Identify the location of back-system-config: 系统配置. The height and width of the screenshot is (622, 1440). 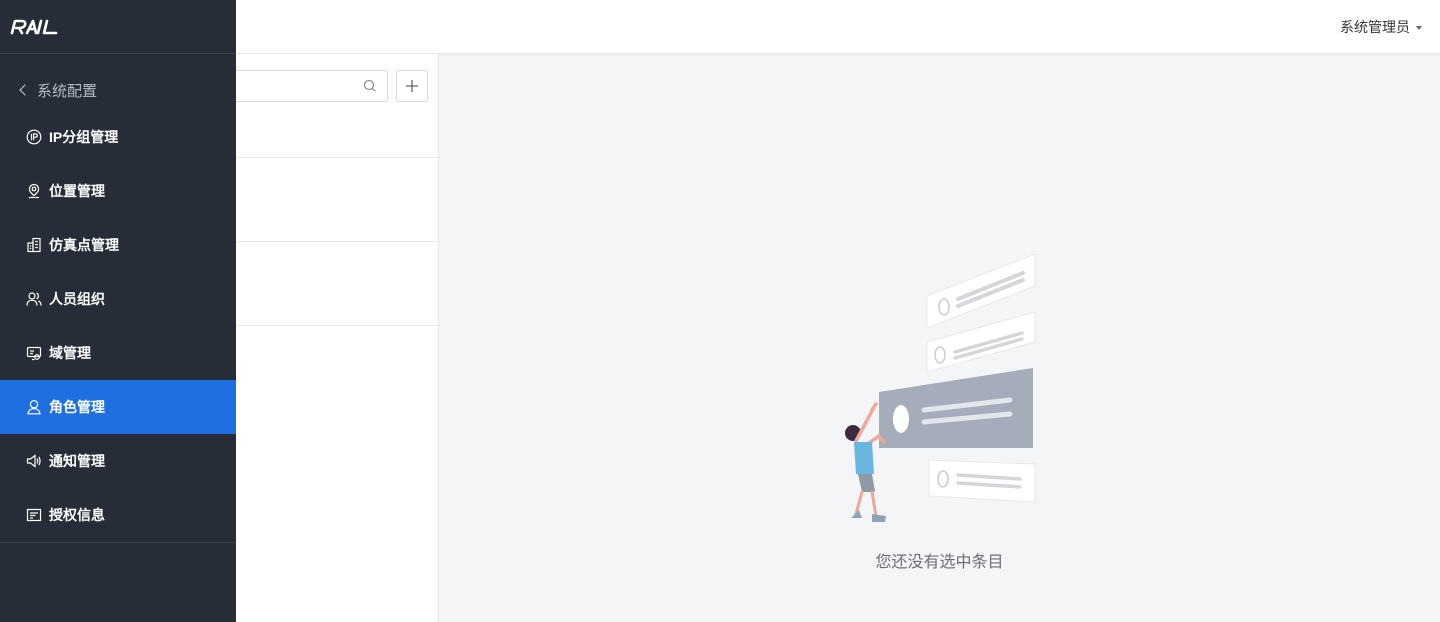
(118, 90).